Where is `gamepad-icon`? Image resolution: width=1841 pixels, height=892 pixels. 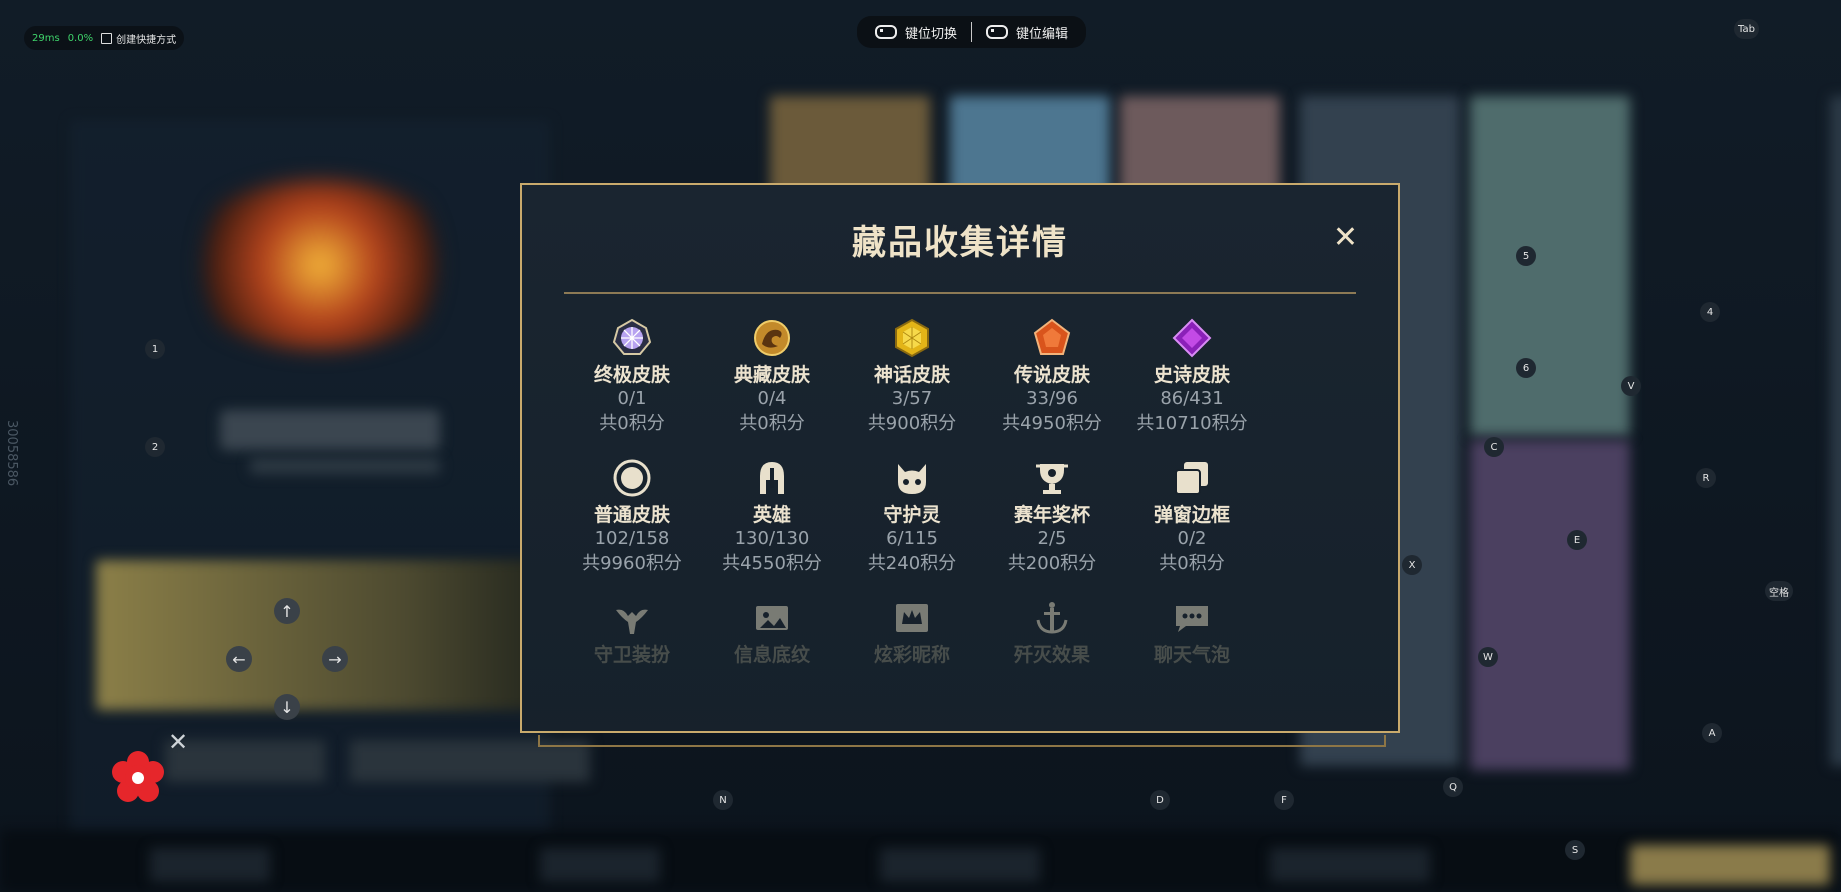 gamepad-icon is located at coordinates (997, 32).